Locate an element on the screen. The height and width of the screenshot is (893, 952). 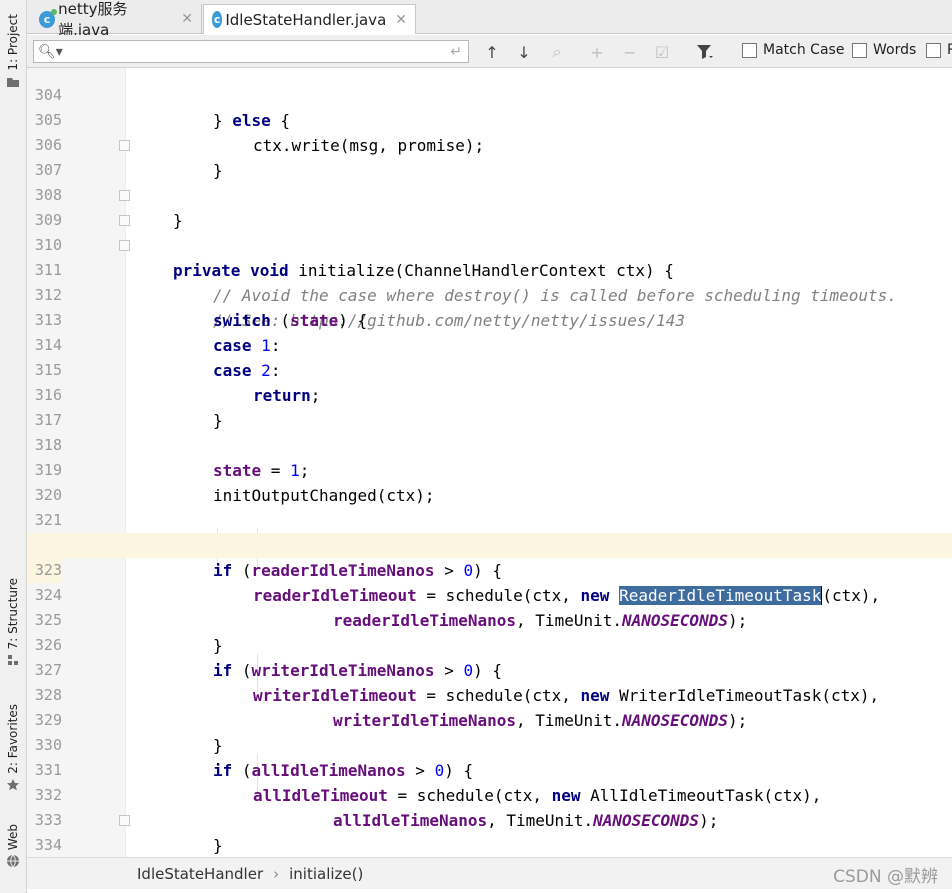
folder-icon is located at coordinates (13, 82).